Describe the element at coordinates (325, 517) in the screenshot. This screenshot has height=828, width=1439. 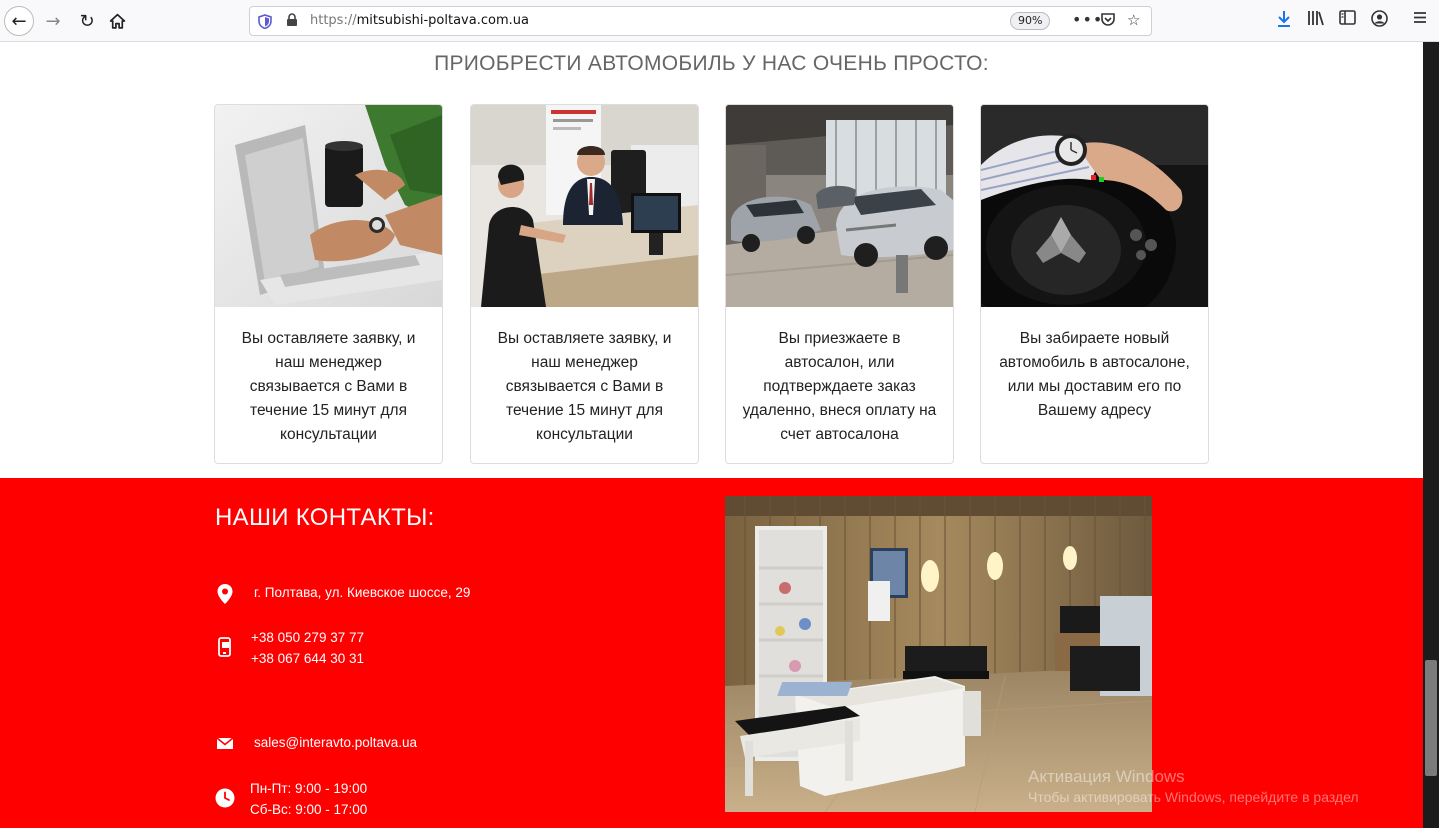
I see `contacts-title: НАШИ КОНТАКТЫ:` at that location.